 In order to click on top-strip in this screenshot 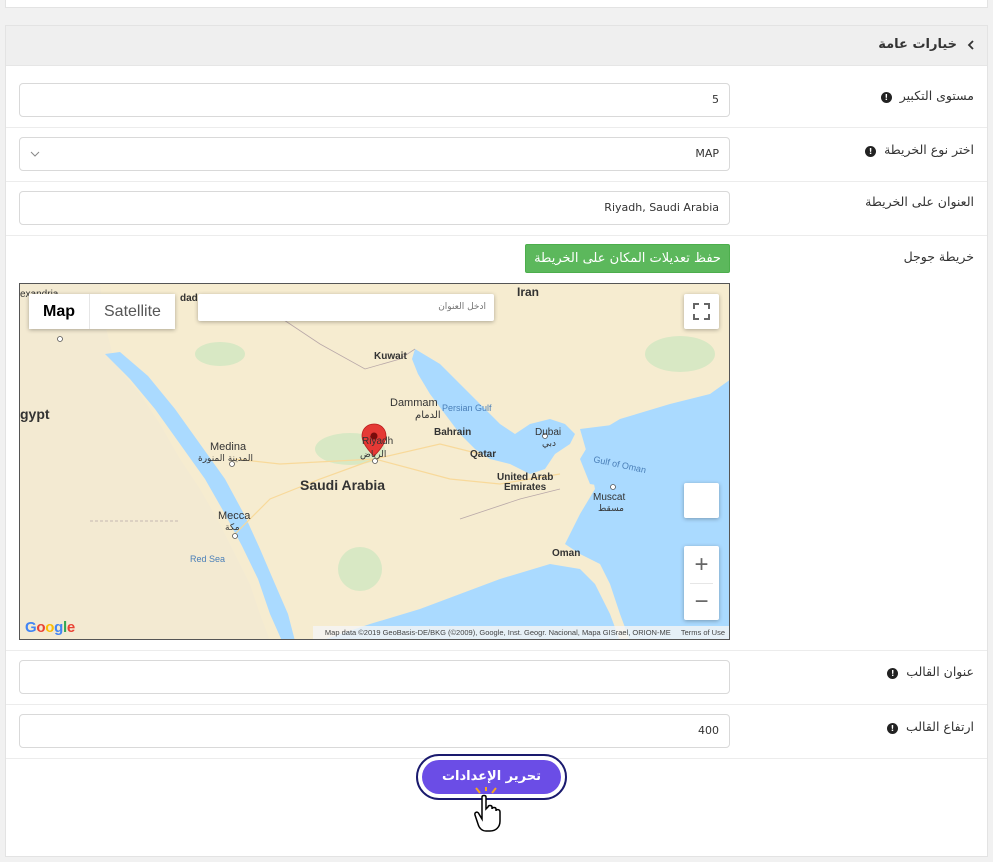, I will do `click(496, 4)`.